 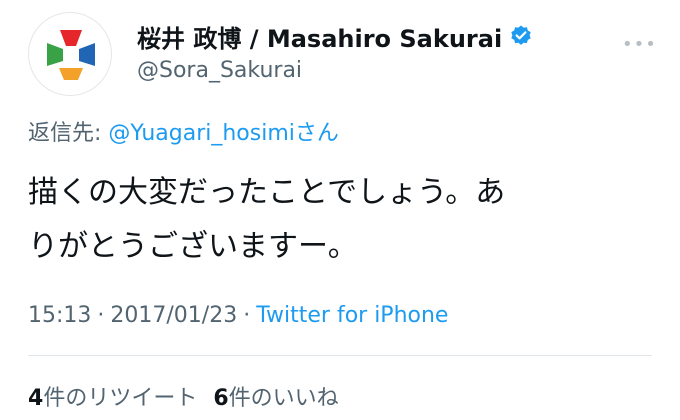 What do you see at coordinates (201, 133) in the screenshot?
I see `reply-mention-link: @Yuagari_hosimi` at bounding box center [201, 133].